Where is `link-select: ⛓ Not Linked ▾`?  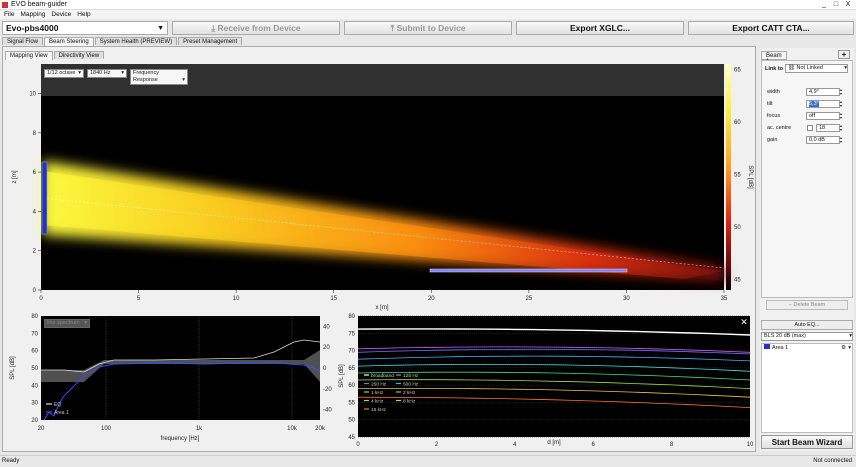
link-select: ⛓ Not Linked ▾ is located at coordinates (816, 68).